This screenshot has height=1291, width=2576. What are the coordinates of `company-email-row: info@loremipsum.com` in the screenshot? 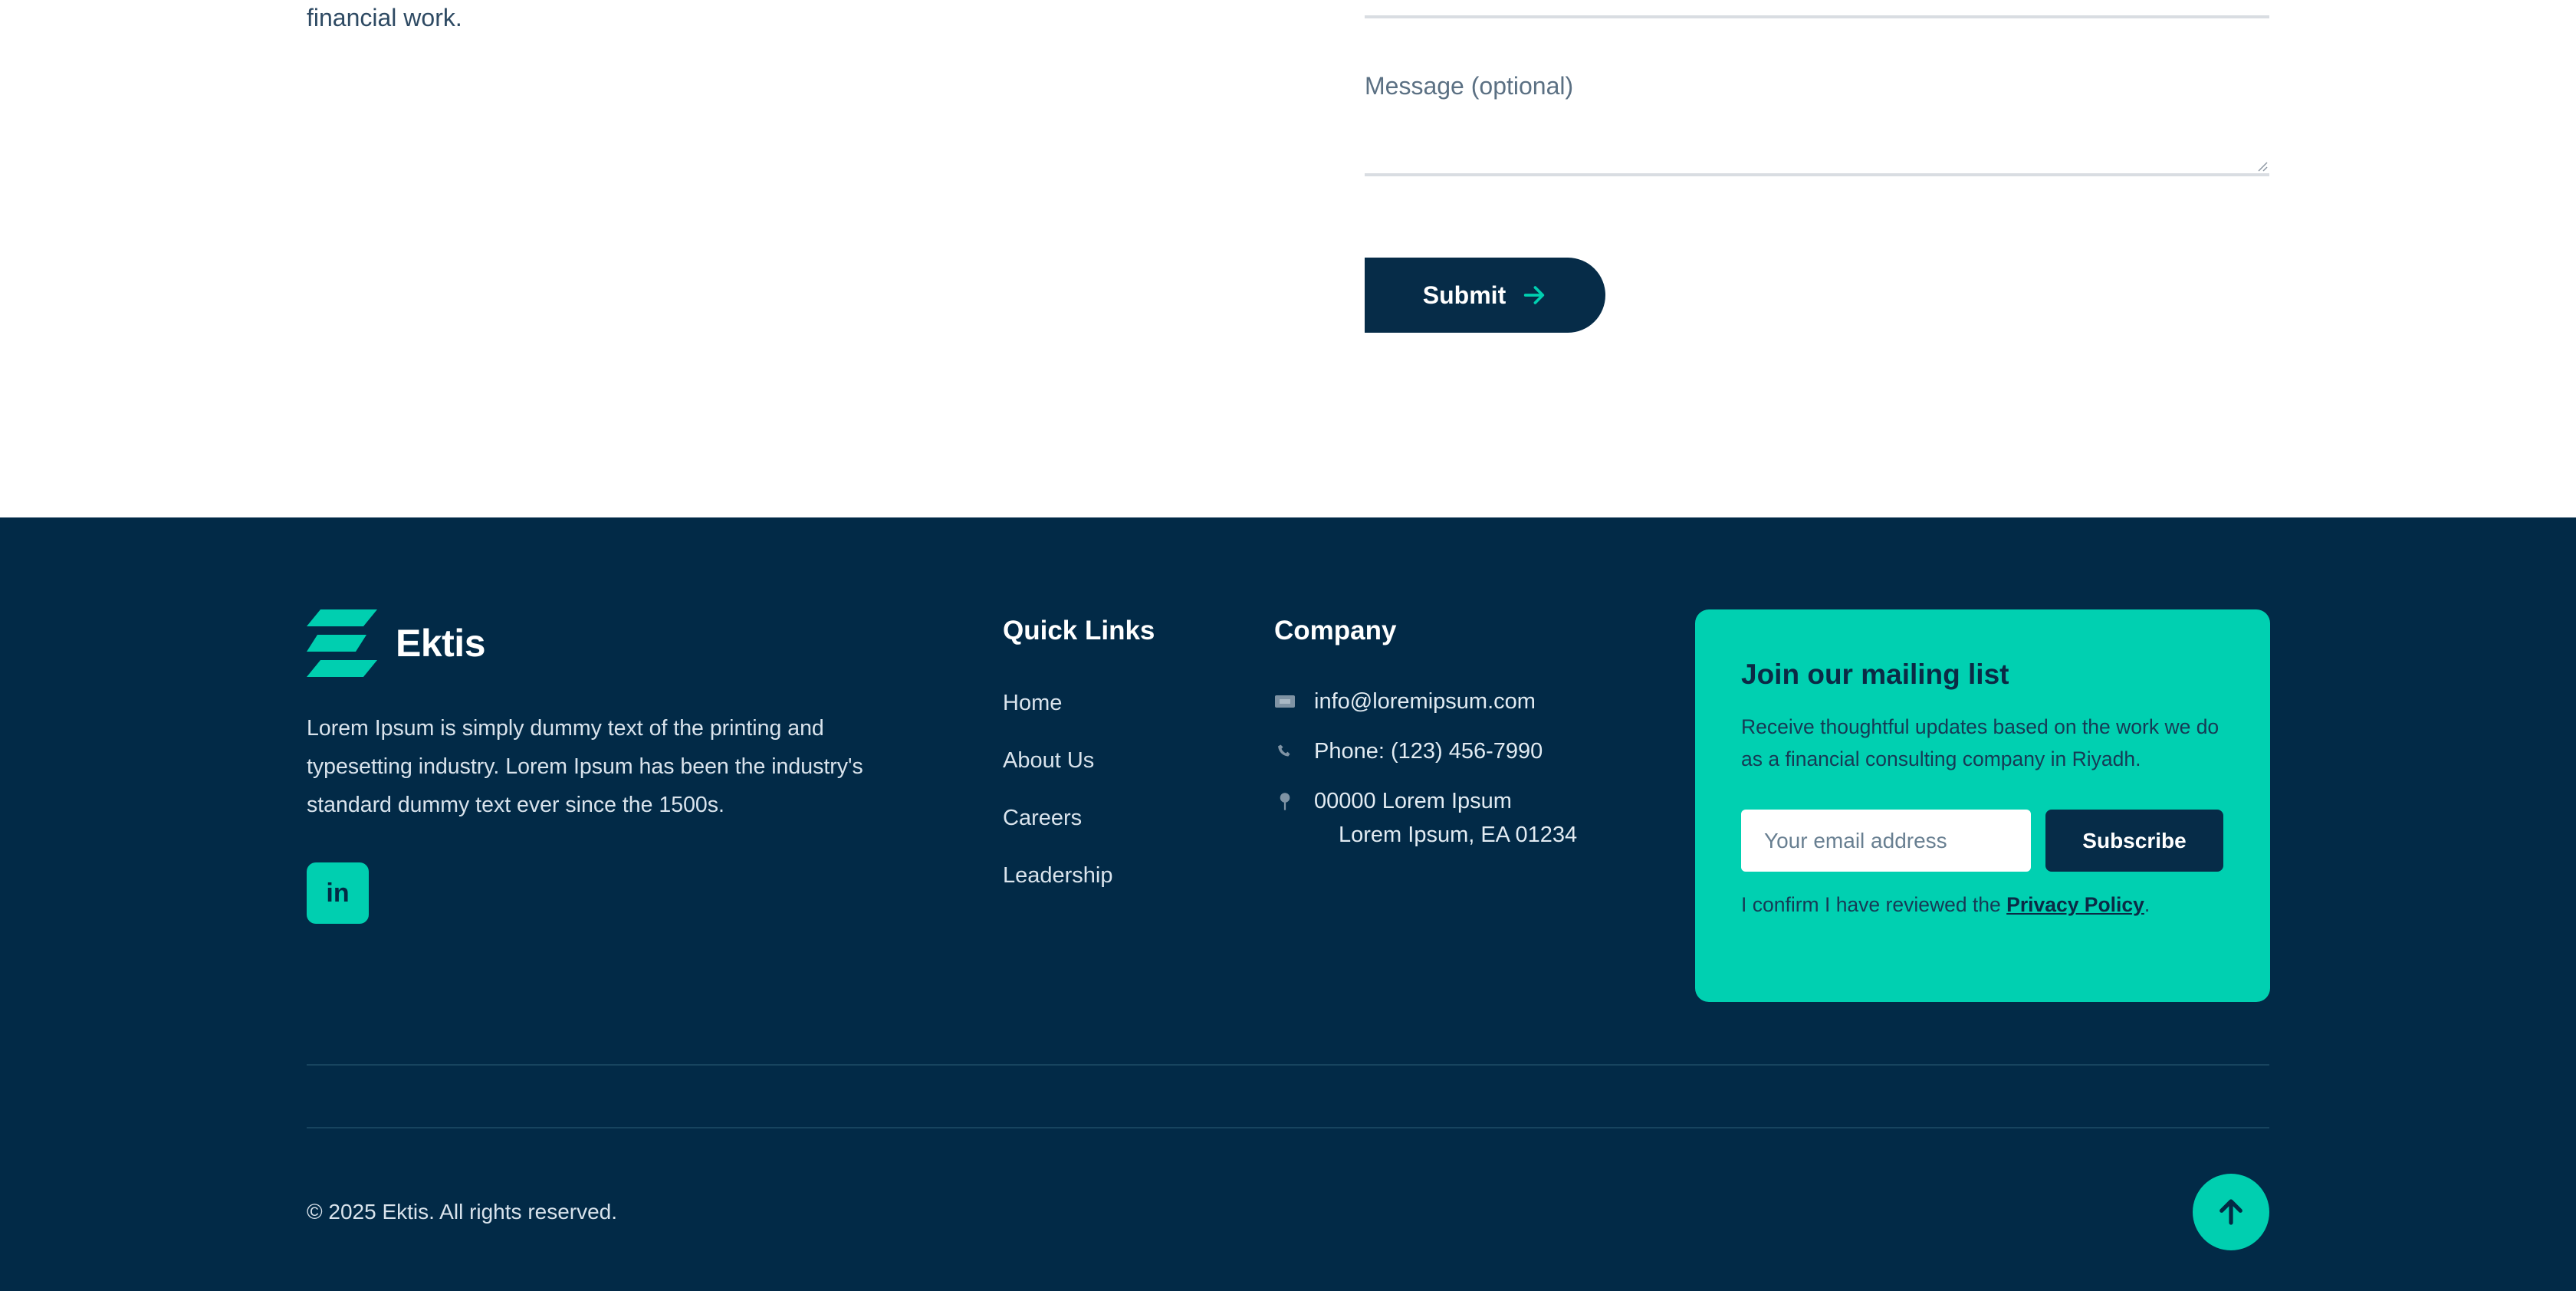 It's located at (1405, 701).